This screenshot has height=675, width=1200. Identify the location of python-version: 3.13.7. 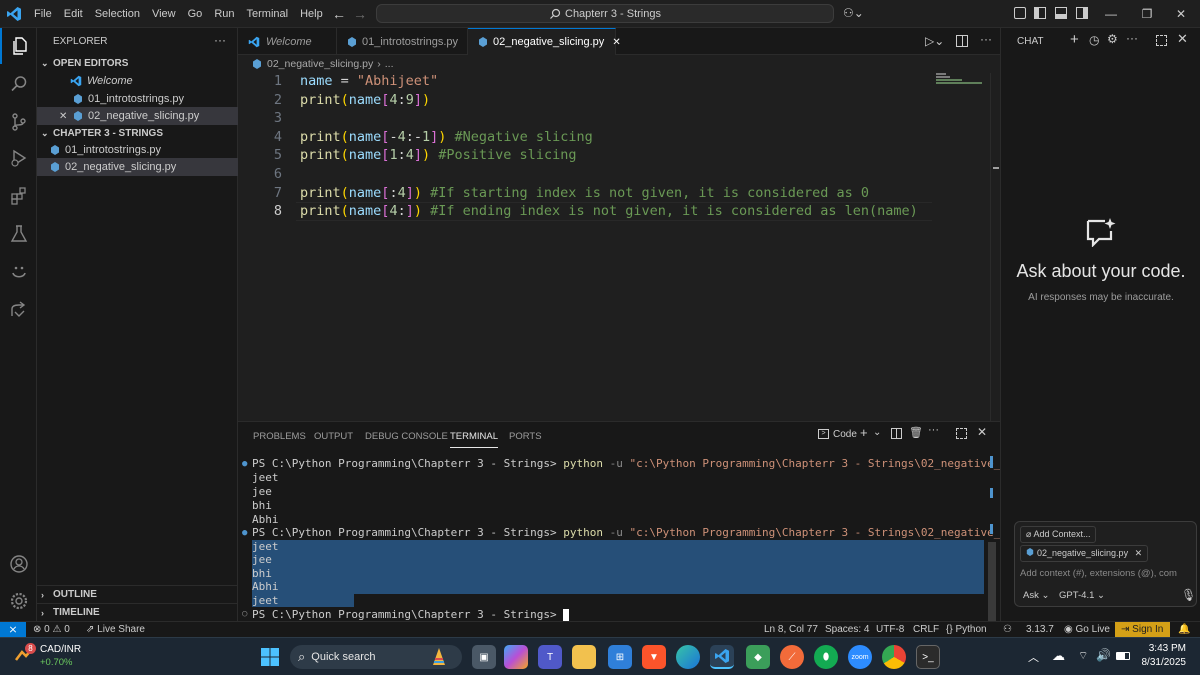
(1040, 630).